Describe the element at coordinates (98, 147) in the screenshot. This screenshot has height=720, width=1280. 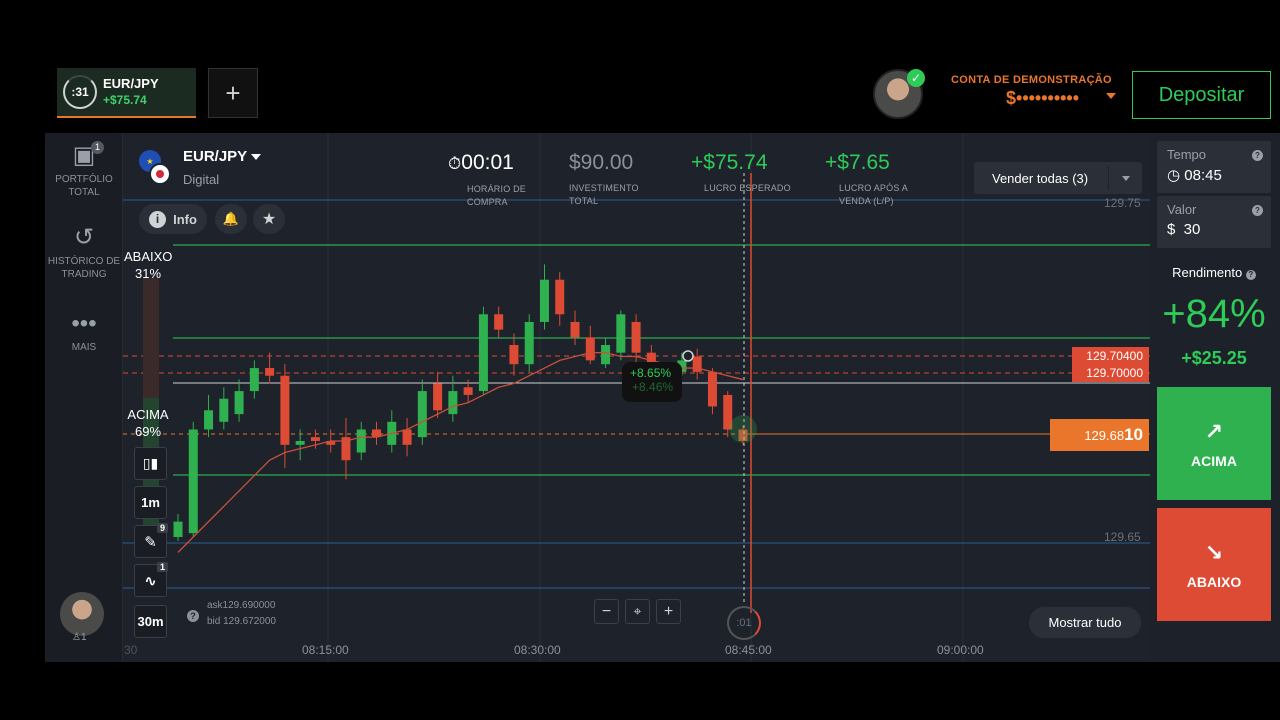
I see `portfolio-count-badge: 1` at that location.